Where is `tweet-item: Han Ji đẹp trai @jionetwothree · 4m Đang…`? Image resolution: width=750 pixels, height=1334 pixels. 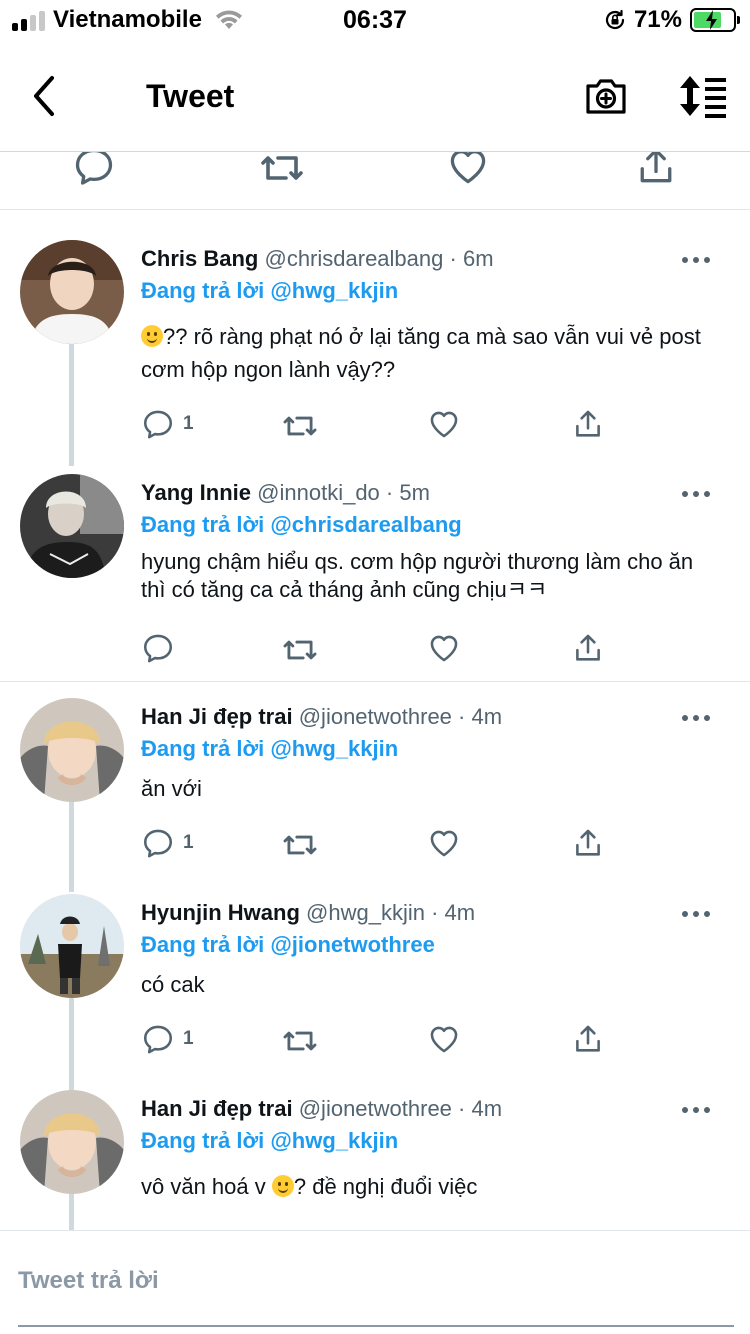
tweet-item: Han Ji đẹp trai @jionetwothree · 4m Đang… is located at coordinates (375, 1146).